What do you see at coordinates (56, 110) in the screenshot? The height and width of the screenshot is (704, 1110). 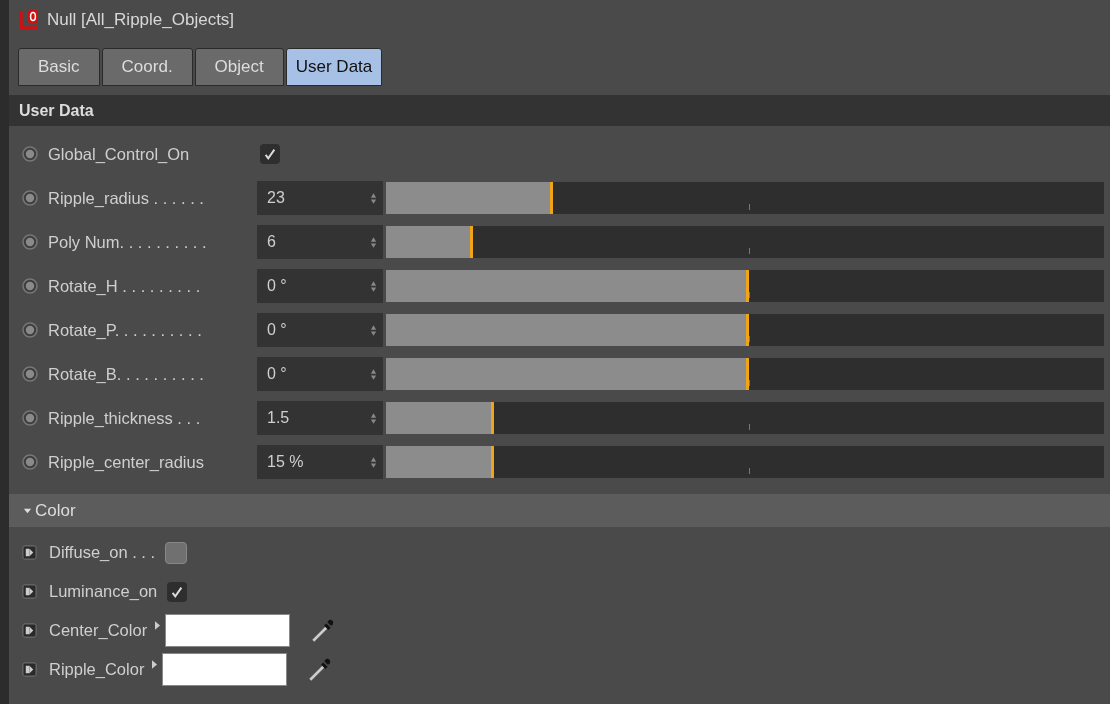 I see `section-title: User Data` at bounding box center [56, 110].